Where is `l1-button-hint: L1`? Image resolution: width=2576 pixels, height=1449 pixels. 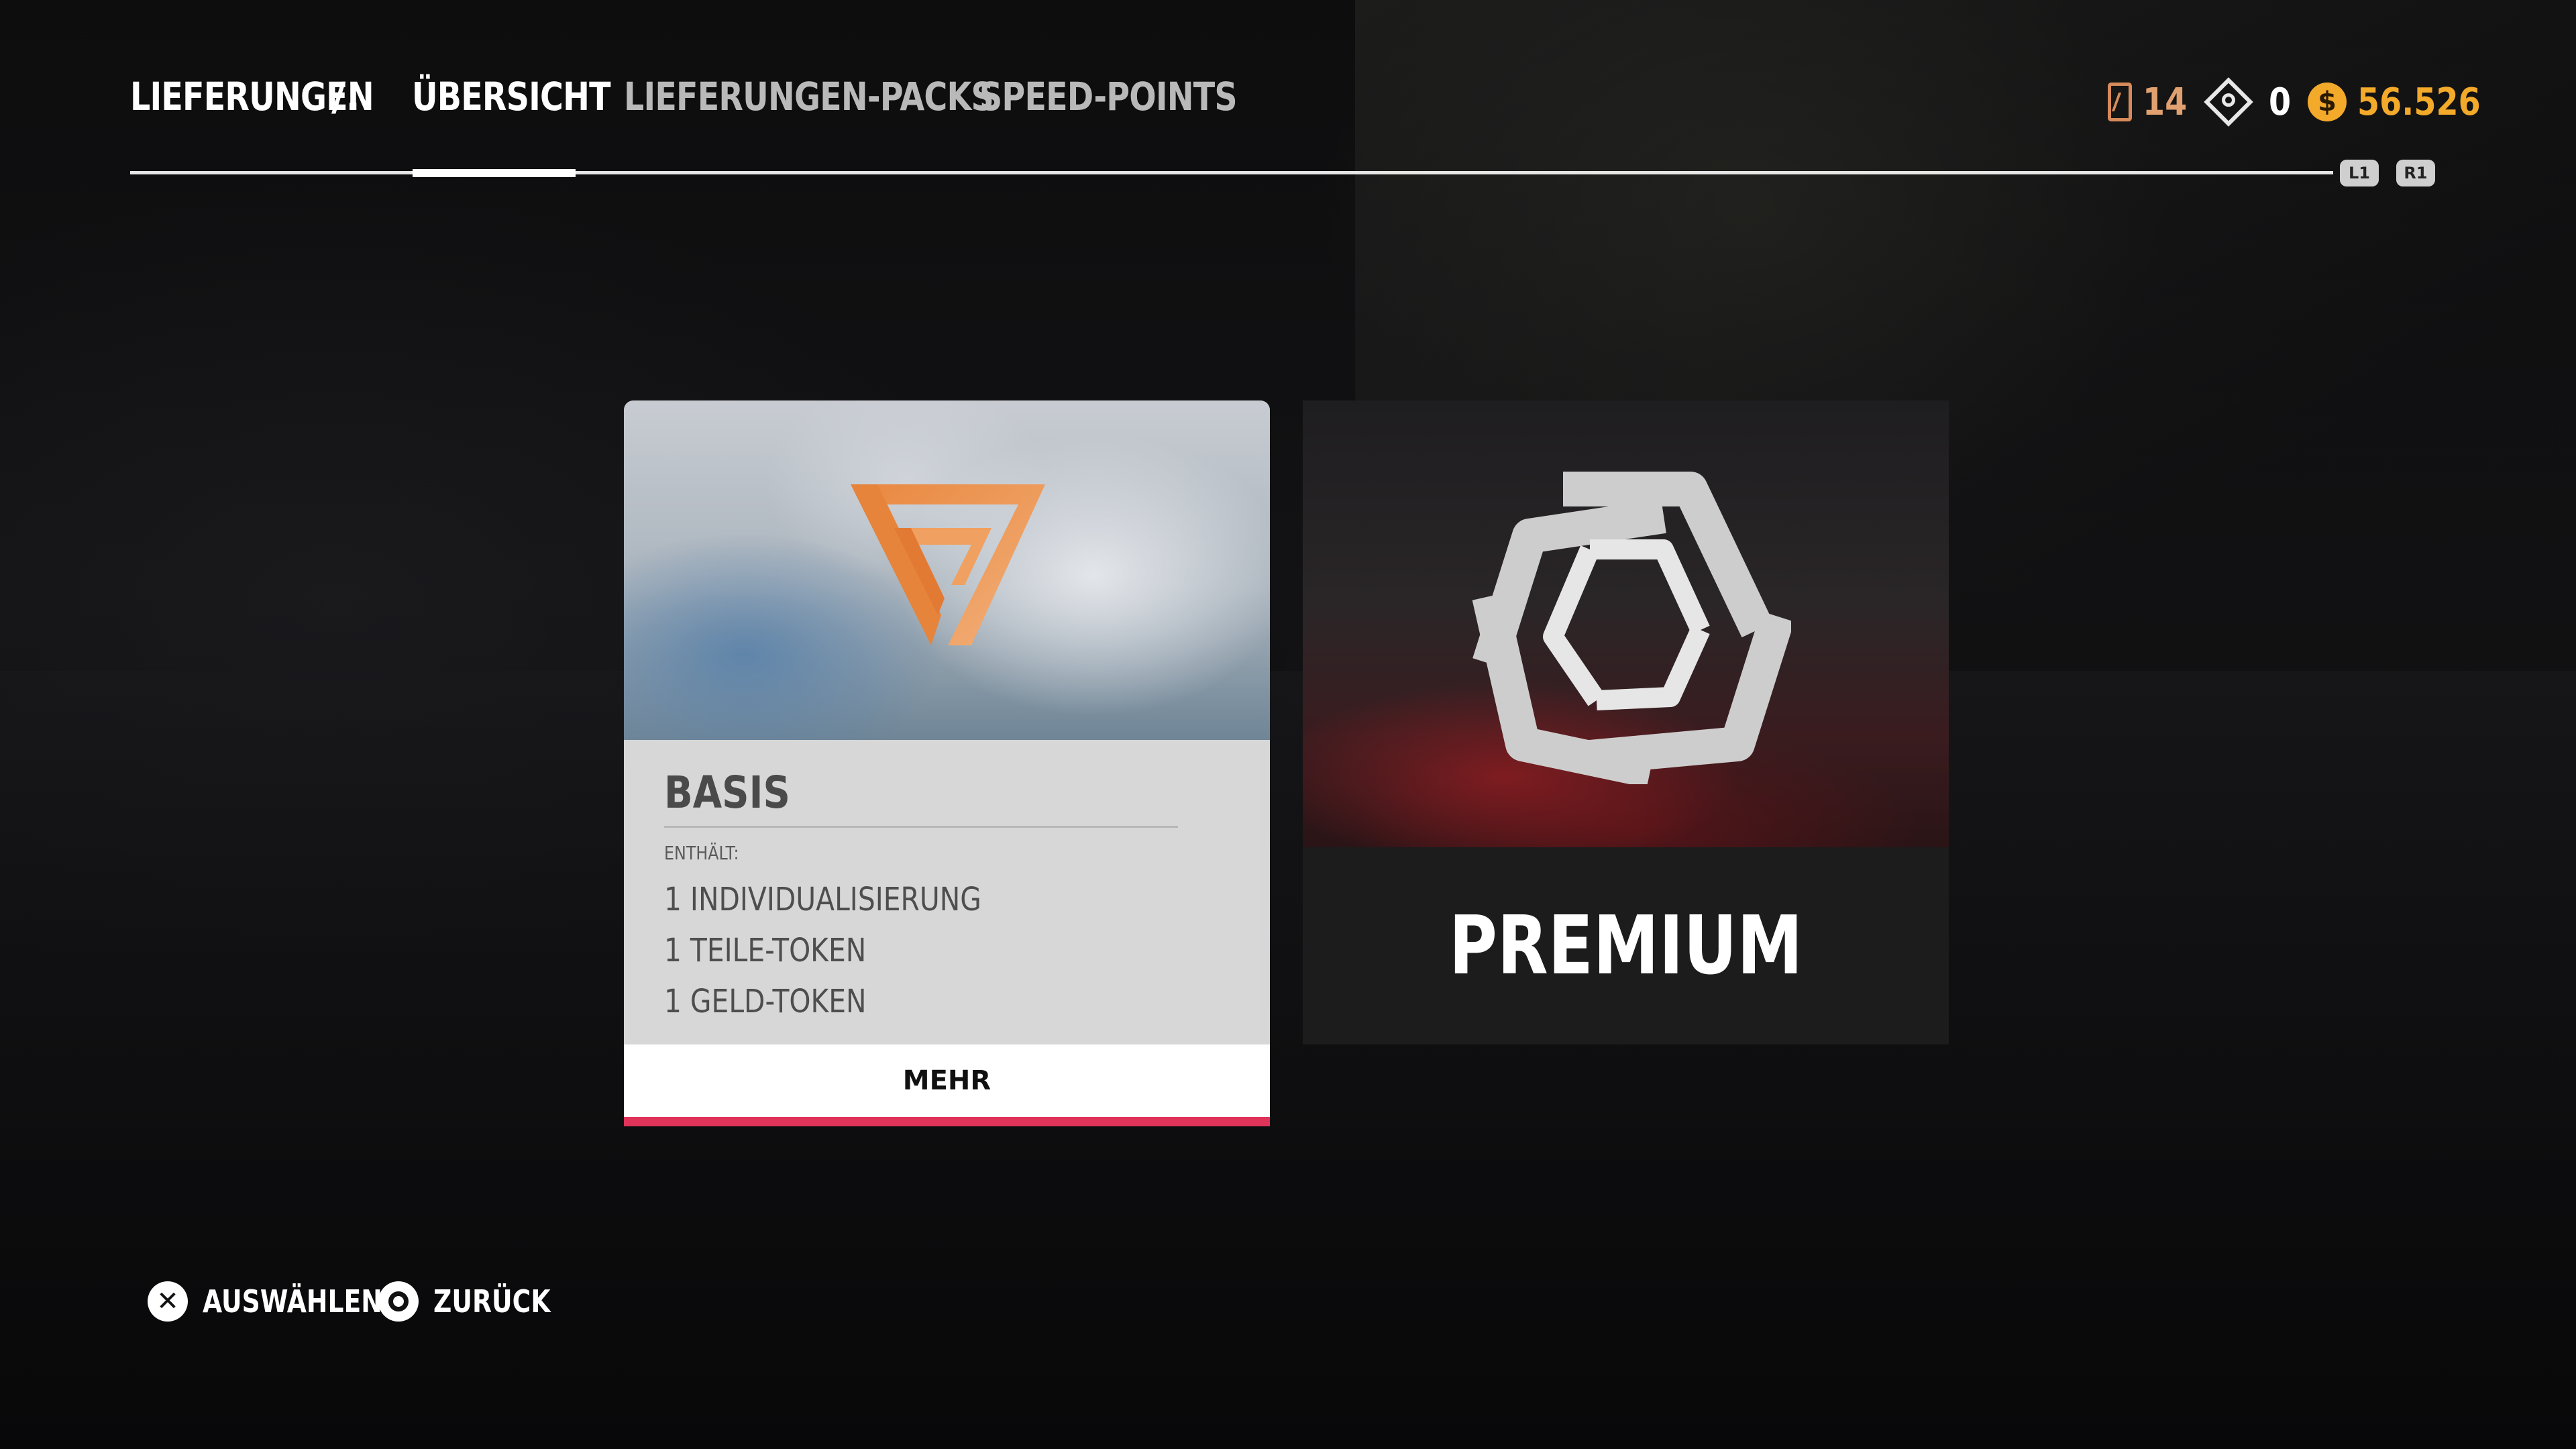
l1-button-hint: L1 is located at coordinates (2359, 173).